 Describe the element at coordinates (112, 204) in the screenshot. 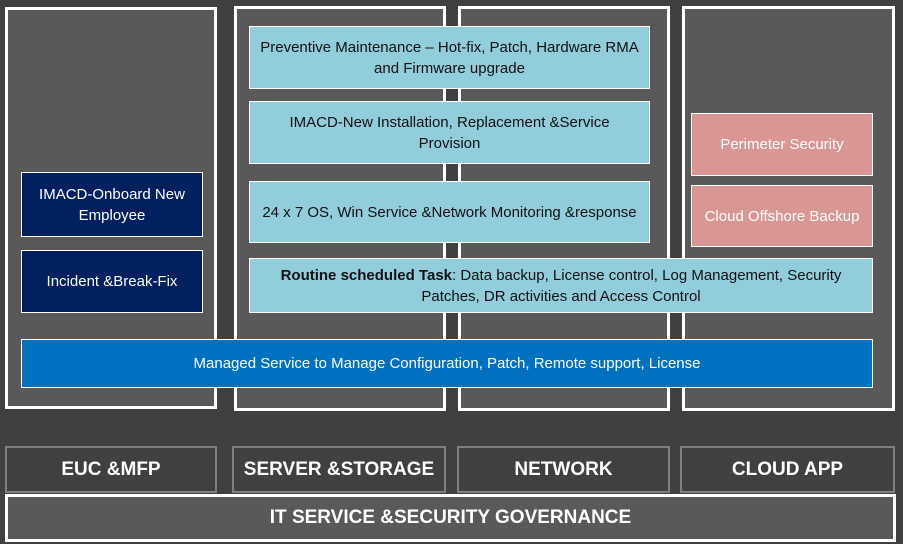

I see `imacd-onboard-box: IMACD-Onboard New Employee` at that location.